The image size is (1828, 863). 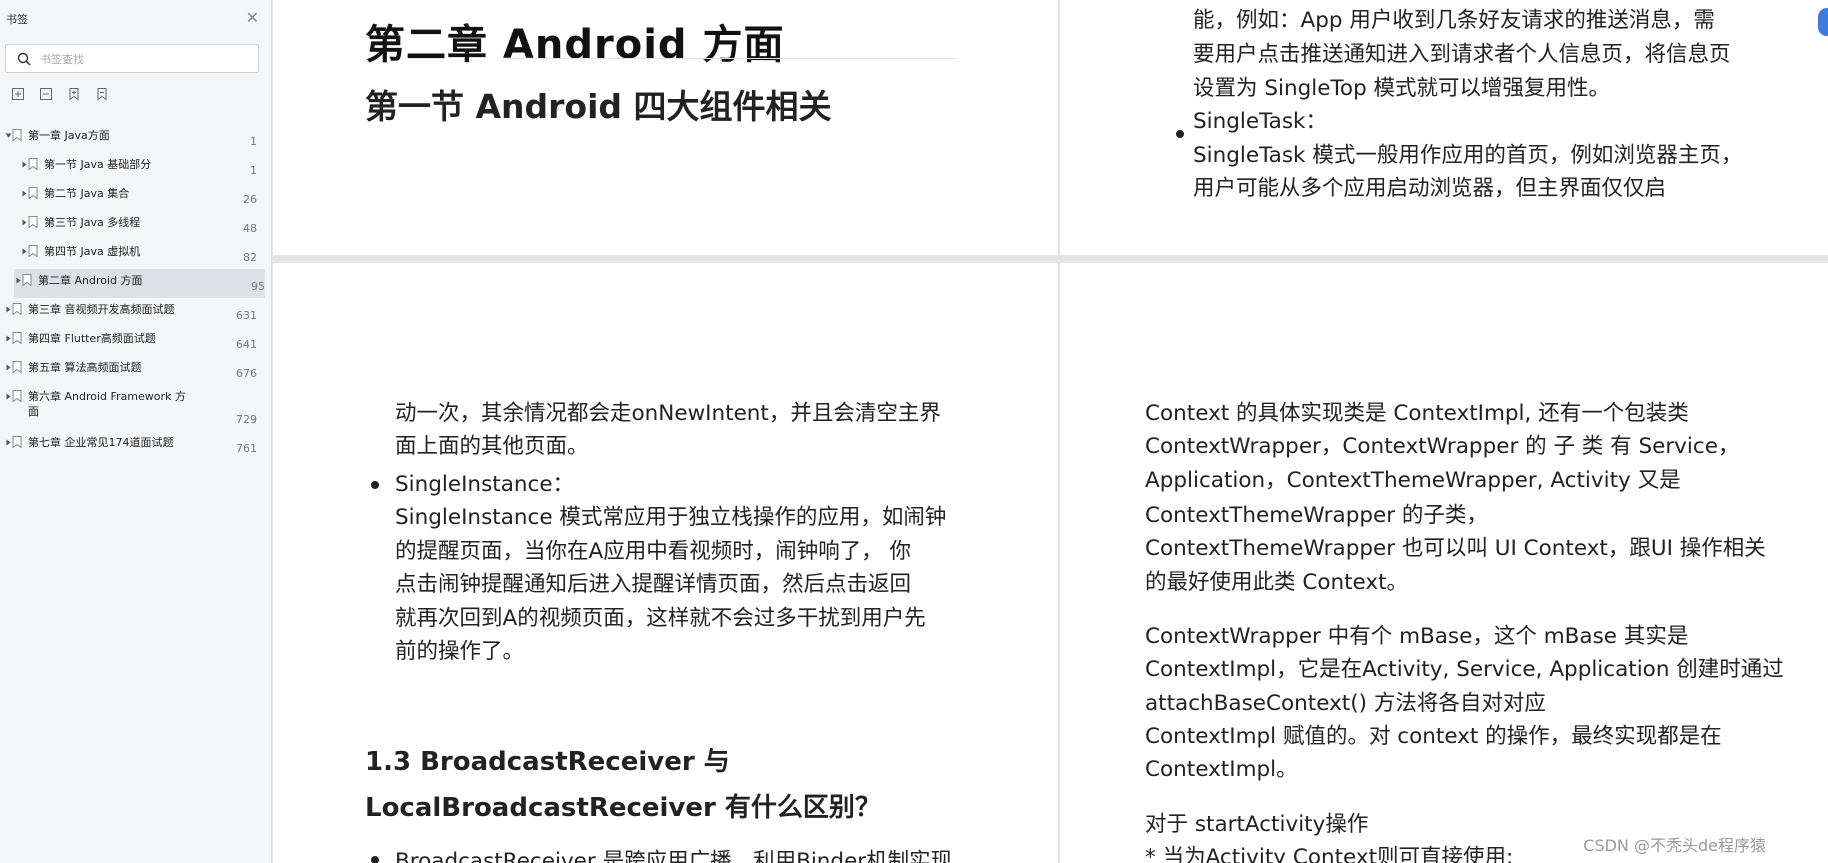 I want to click on bullet-title: SingleInstance：, so click(x=485, y=484).